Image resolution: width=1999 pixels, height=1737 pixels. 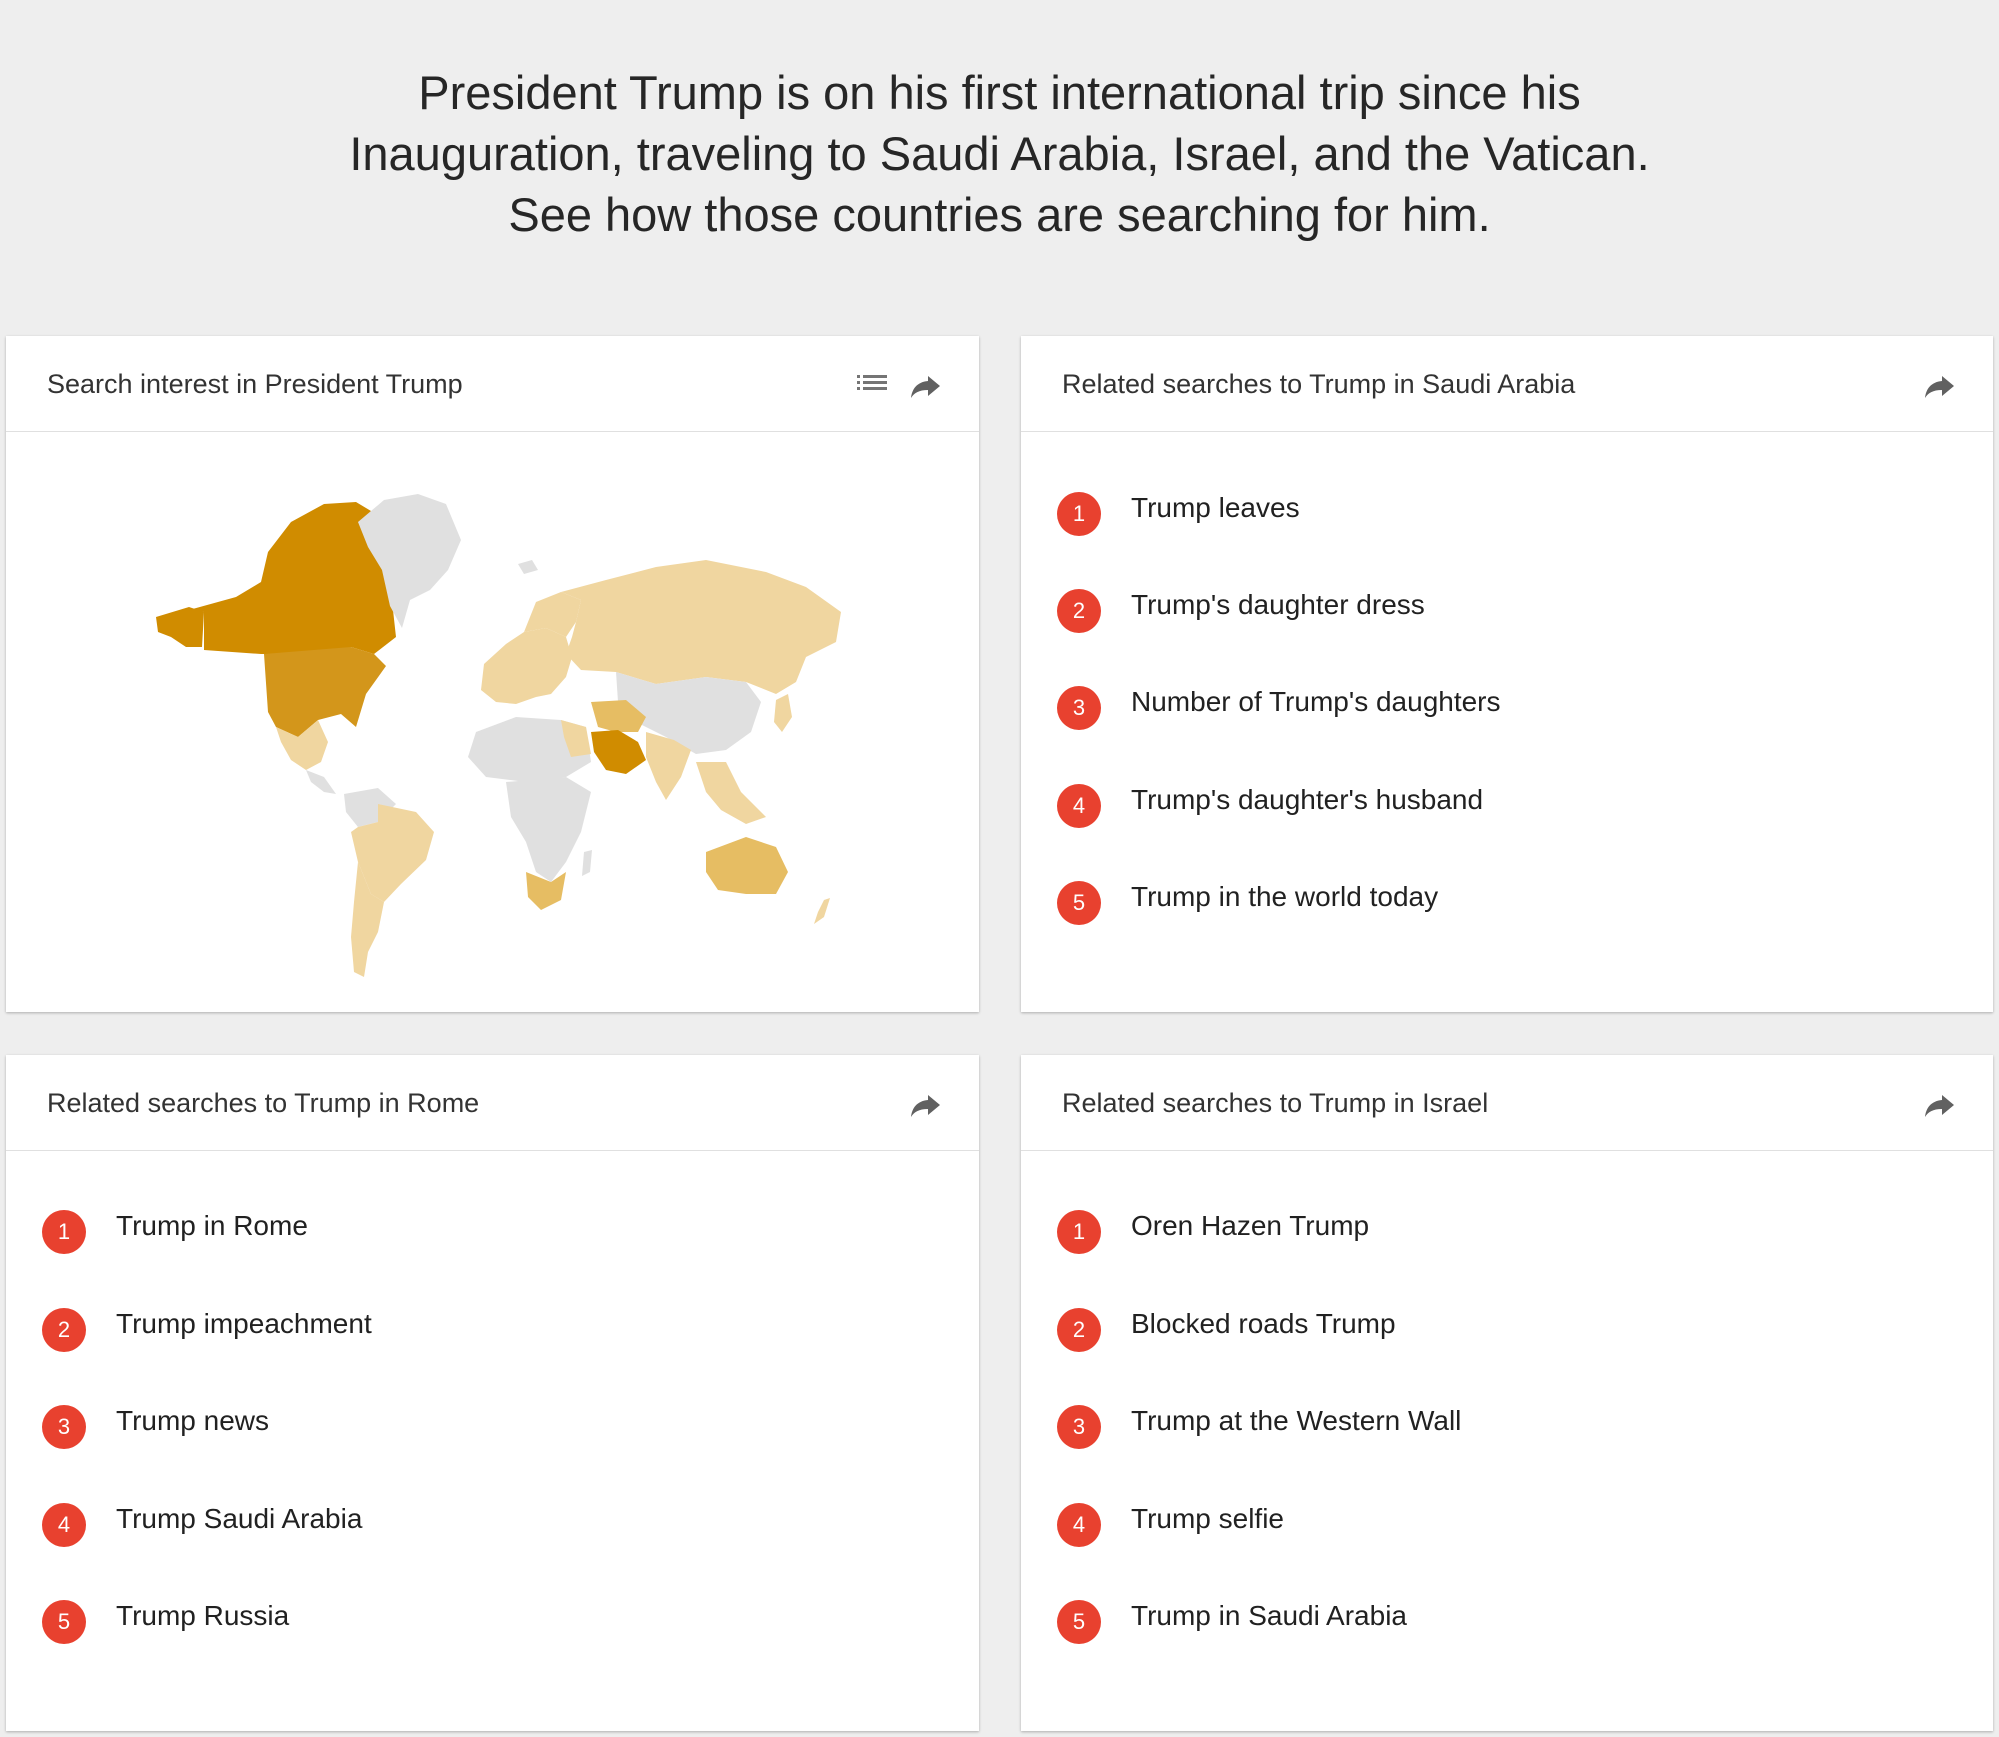 I want to click on item-label: Trump in Rome, so click(x=212, y=1225).